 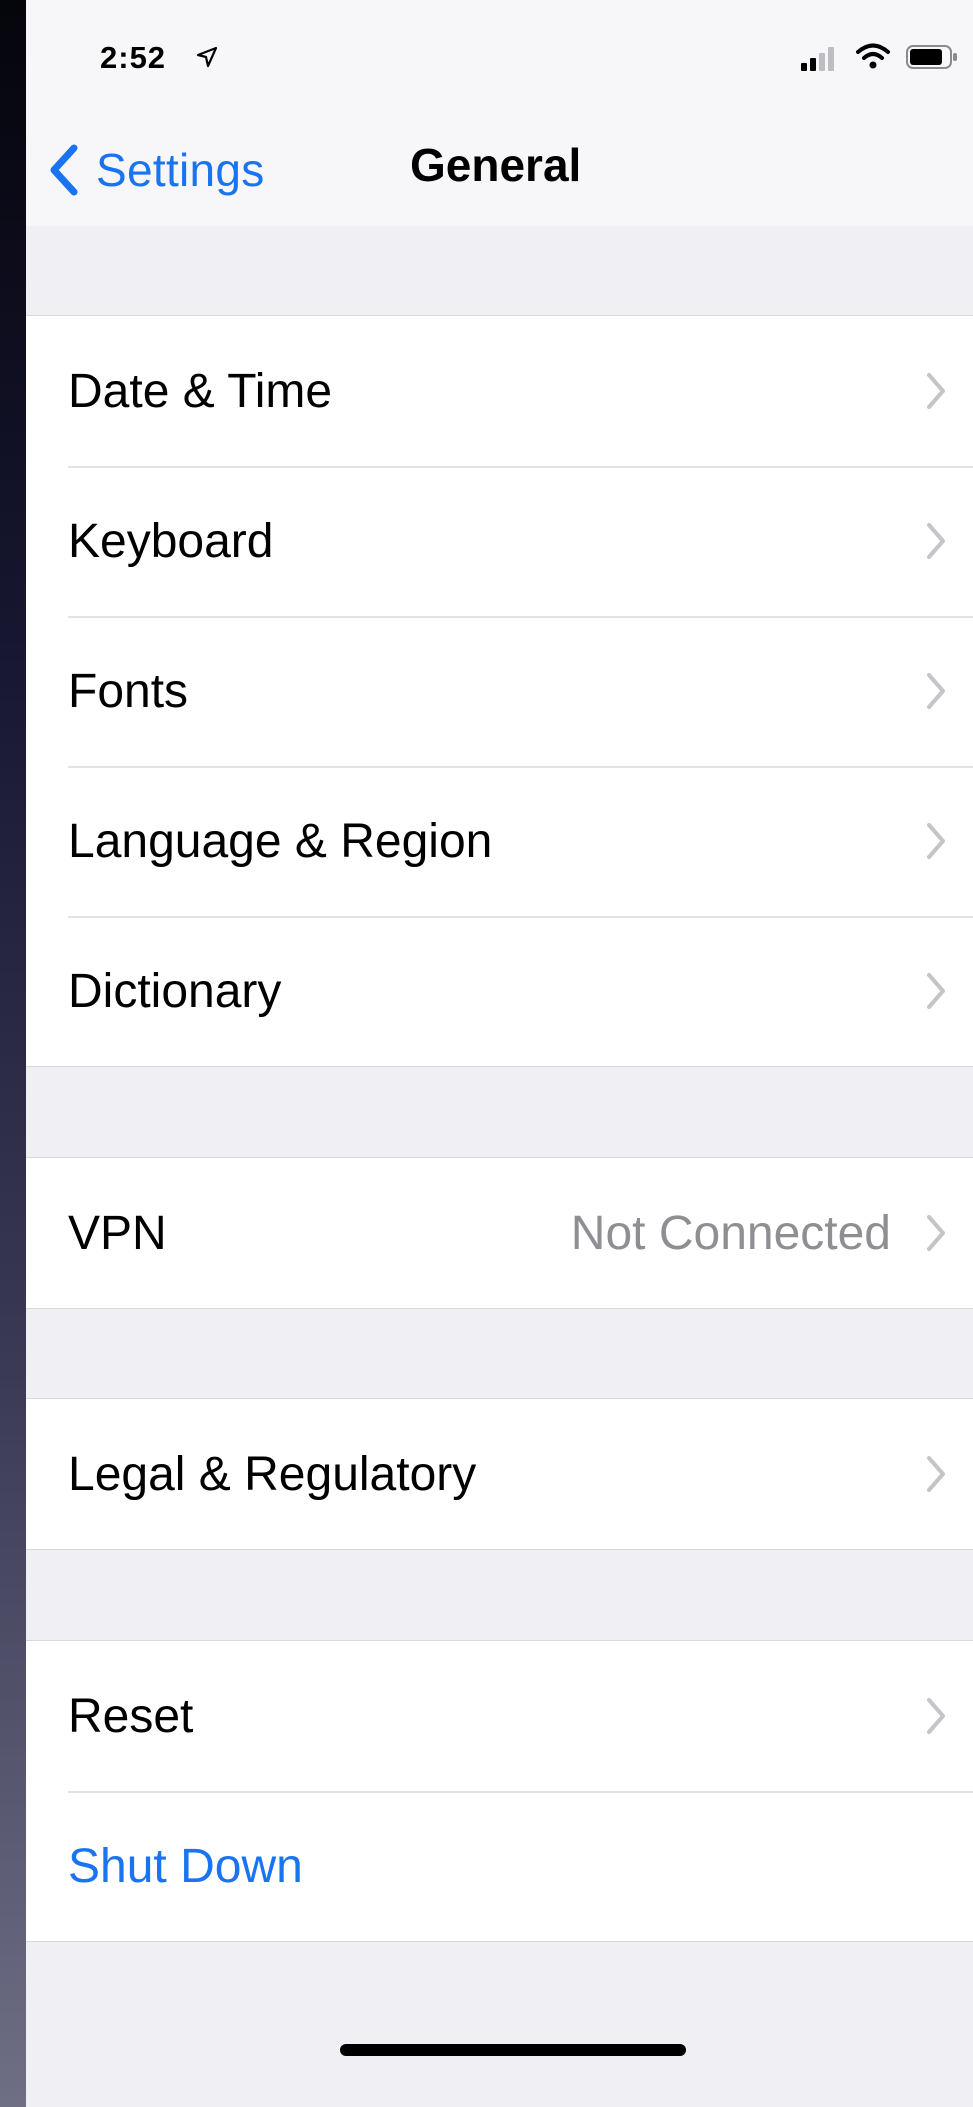 I want to click on status-bar: 2:52, so click(x=499, y=60).